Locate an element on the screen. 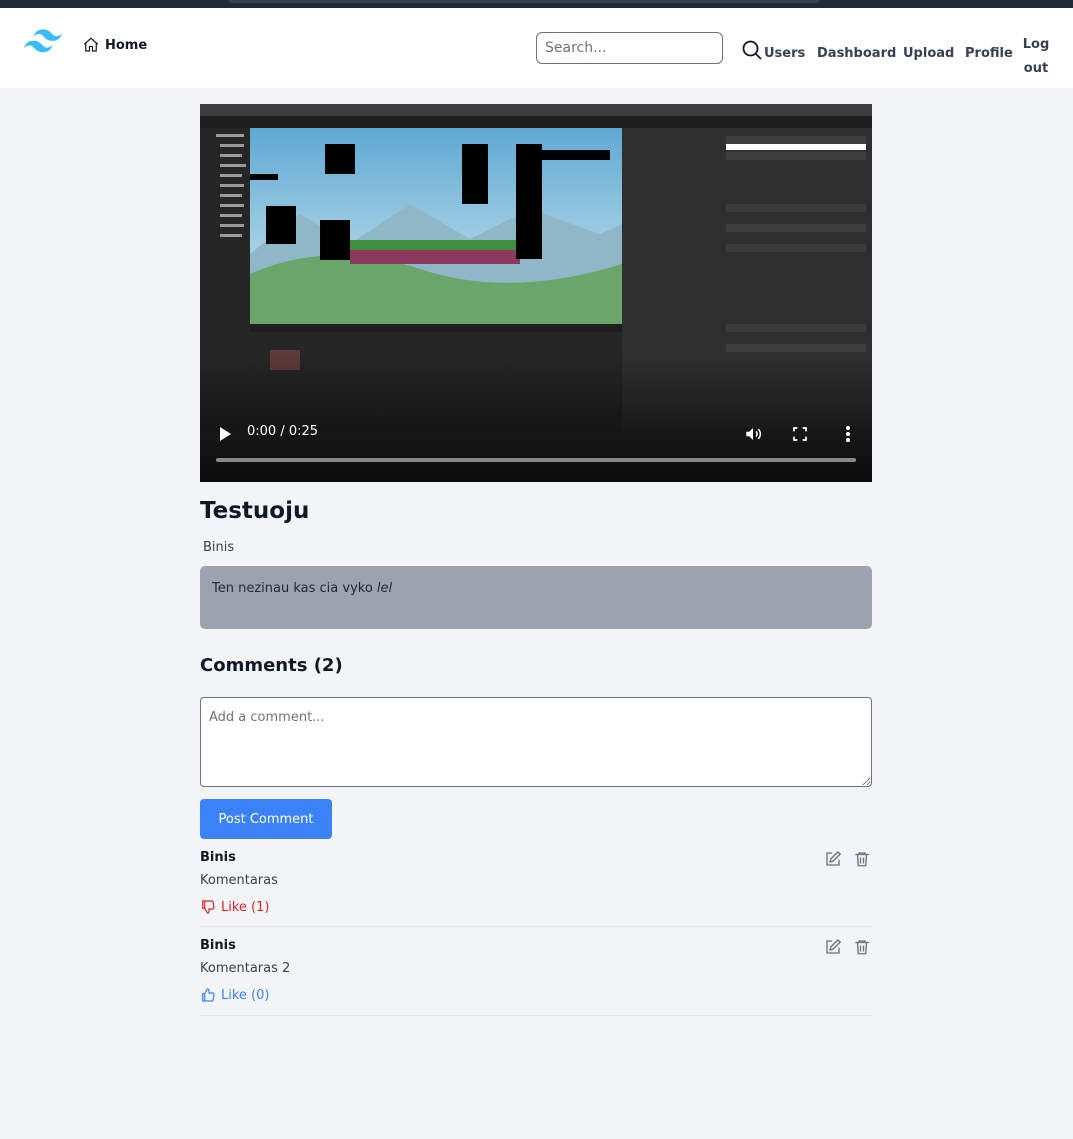 This screenshot has height=1139, width=1073. comment-item: Binis Komentaras 2 Like (0) is located at coordinates (536, 977).